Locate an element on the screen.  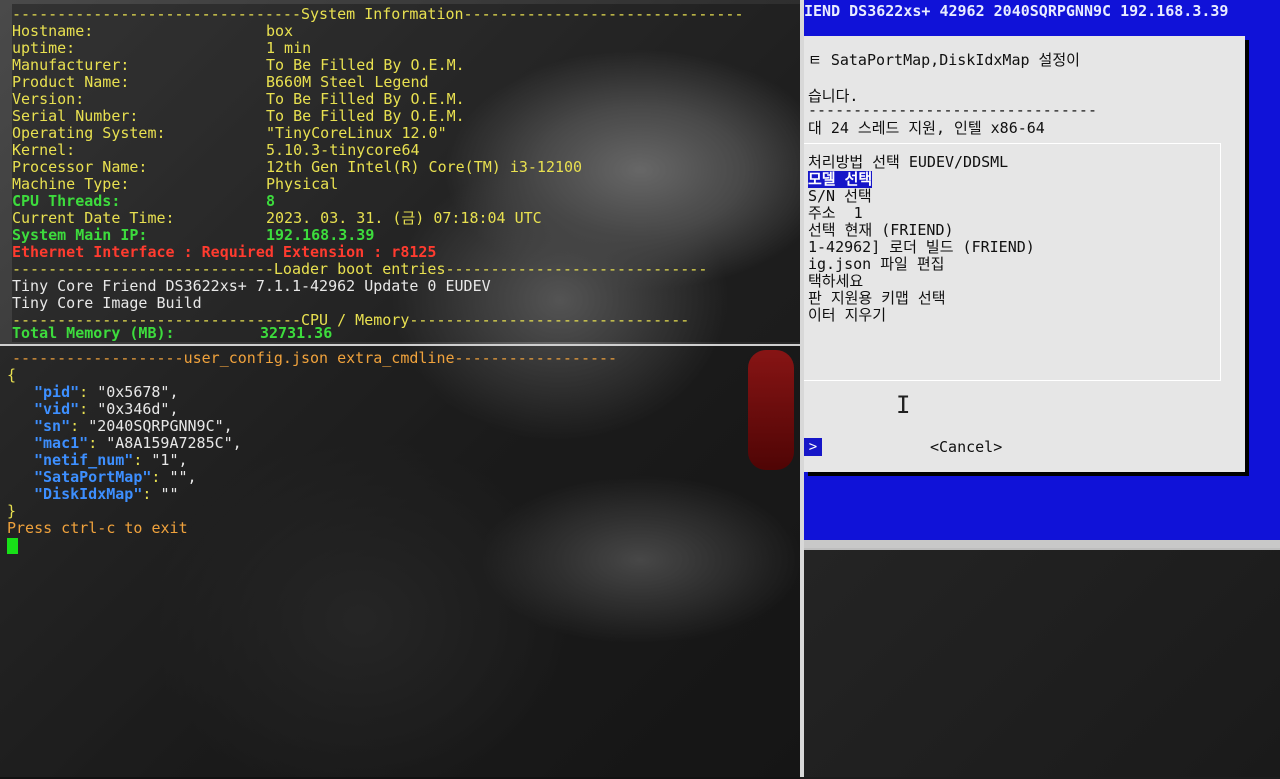
json-value: "A8A159A7285C", is located at coordinates (174, 443).